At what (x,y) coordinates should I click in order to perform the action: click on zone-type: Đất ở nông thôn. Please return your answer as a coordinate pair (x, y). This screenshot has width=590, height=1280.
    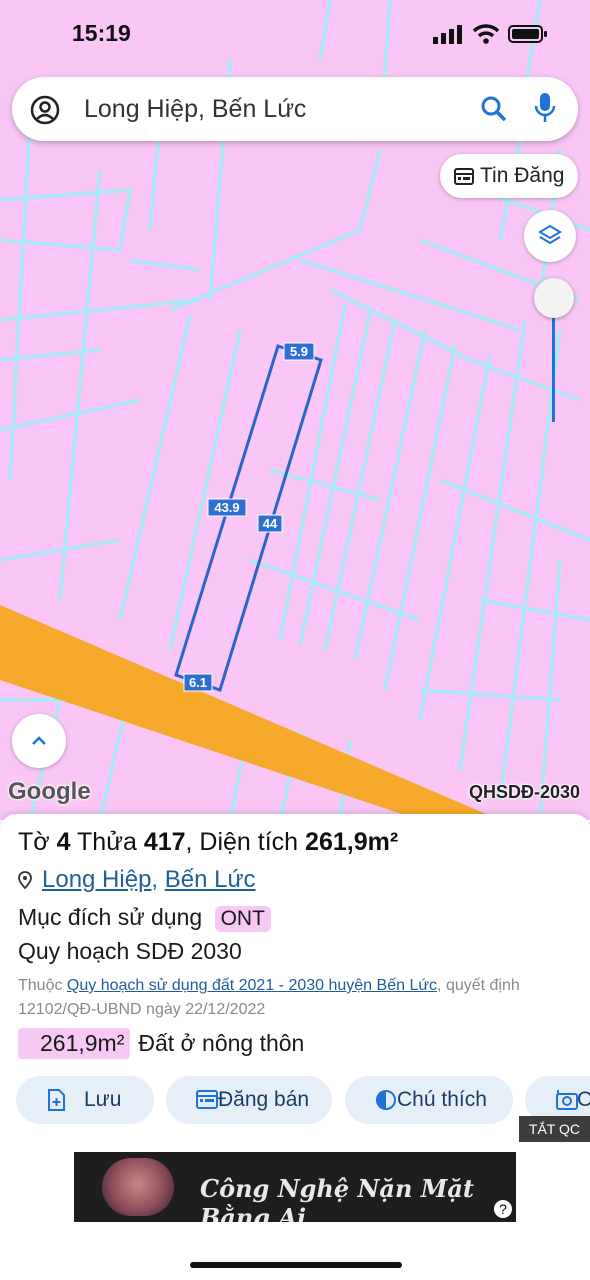
    Looking at the image, I should click on (221, 1043).